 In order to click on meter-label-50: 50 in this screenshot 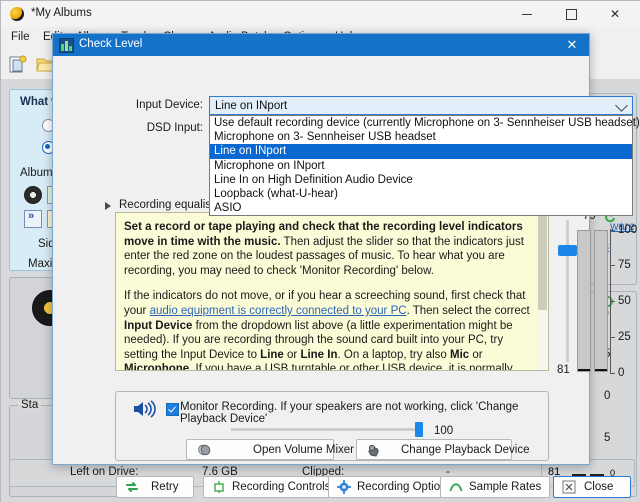, I will do `click(624, 301)`.